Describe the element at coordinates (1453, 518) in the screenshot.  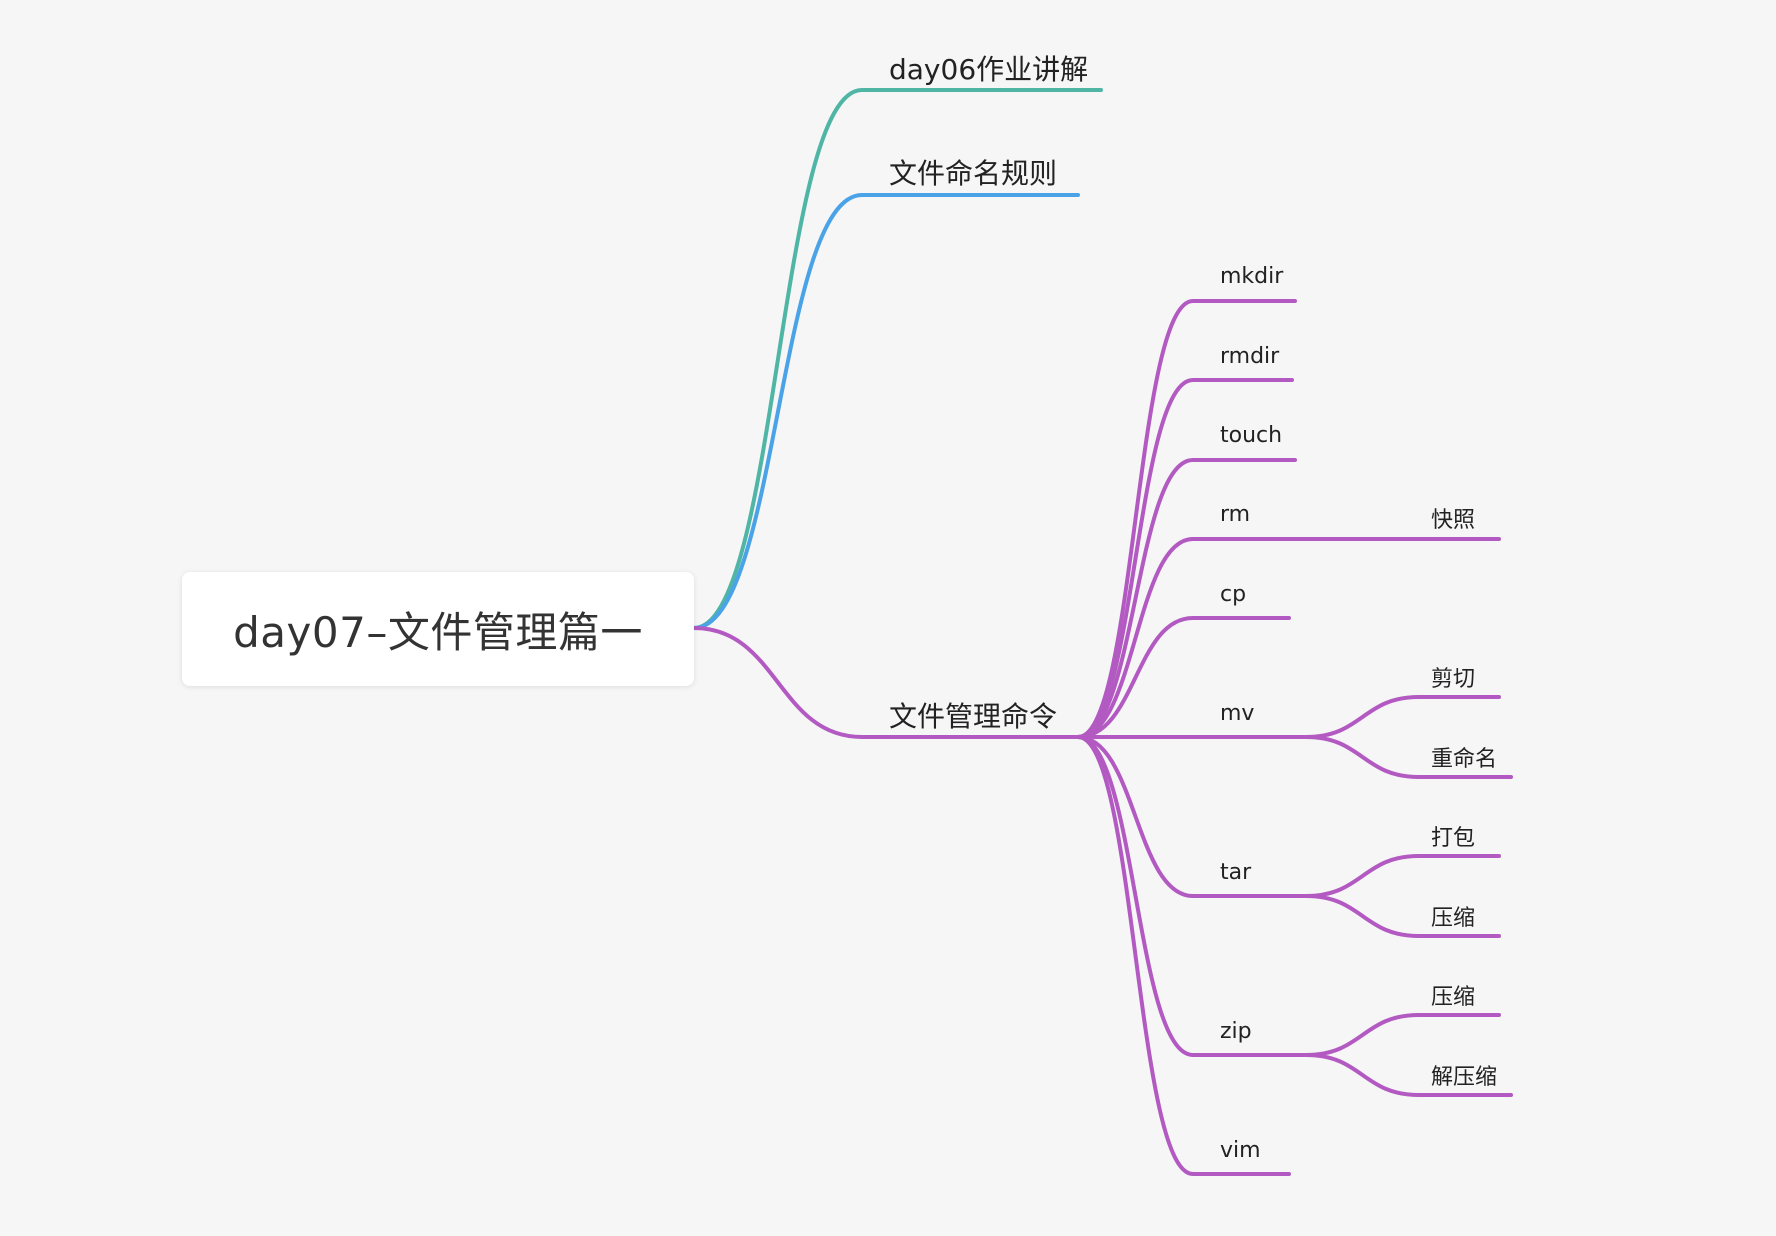
I see `rm-snapshot: 快照` at that location.